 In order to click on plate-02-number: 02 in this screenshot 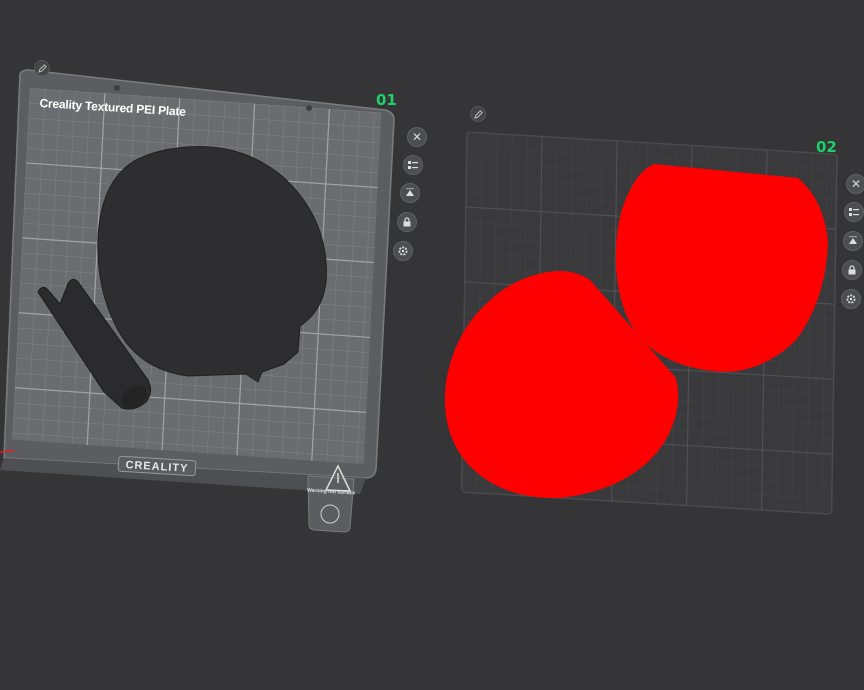, I will do `click(826, 147)`.